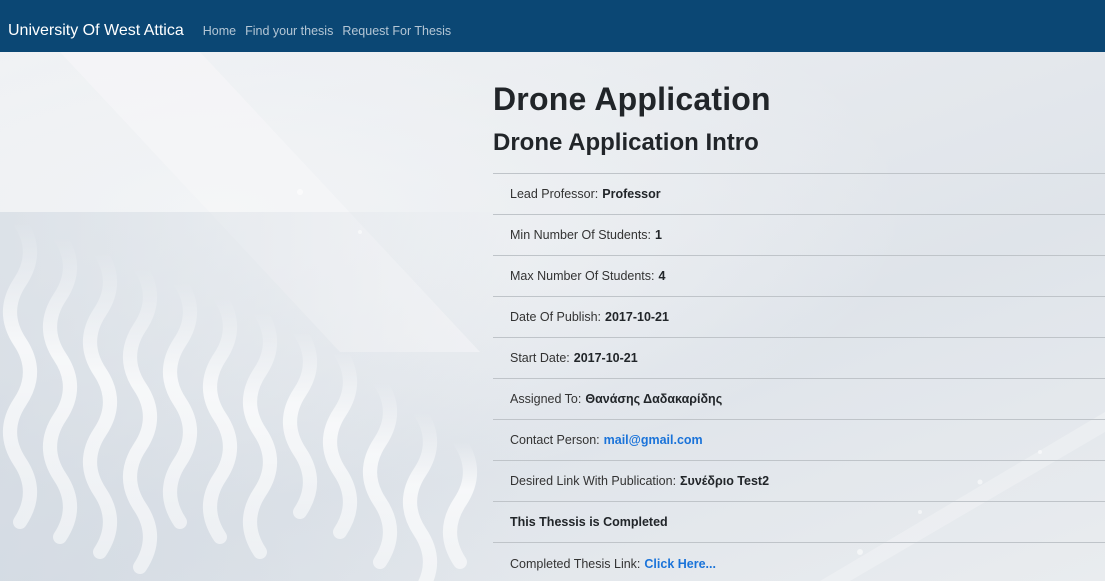 This screenshot has width=1105, height=581. I want to click on detail-assigned-to: Assigned To: Θανάσης Δαδακαρίδης, so click(799, 399).